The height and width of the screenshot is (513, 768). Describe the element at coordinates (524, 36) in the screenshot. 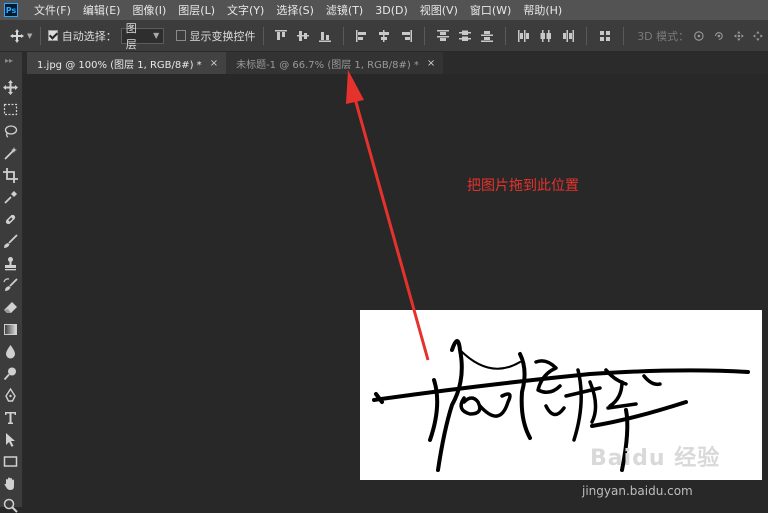

I see `distribute-left-icon` at that location.